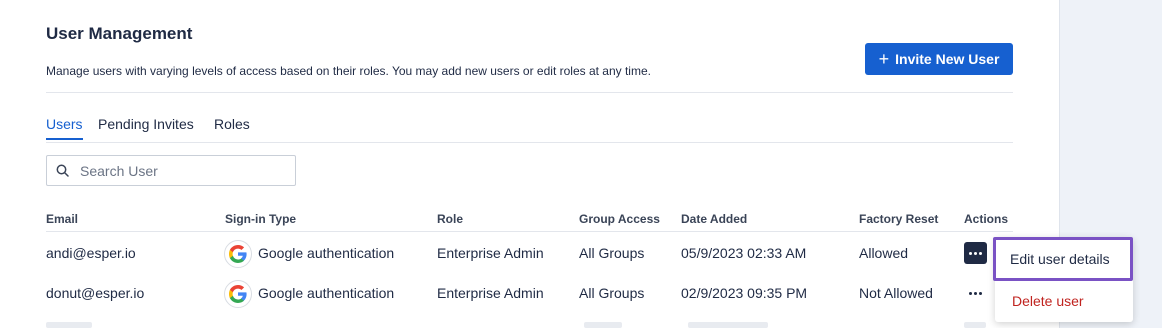  I want to click on row-date-added: 02/9/2023 09:35 PM, so click(744, 293).